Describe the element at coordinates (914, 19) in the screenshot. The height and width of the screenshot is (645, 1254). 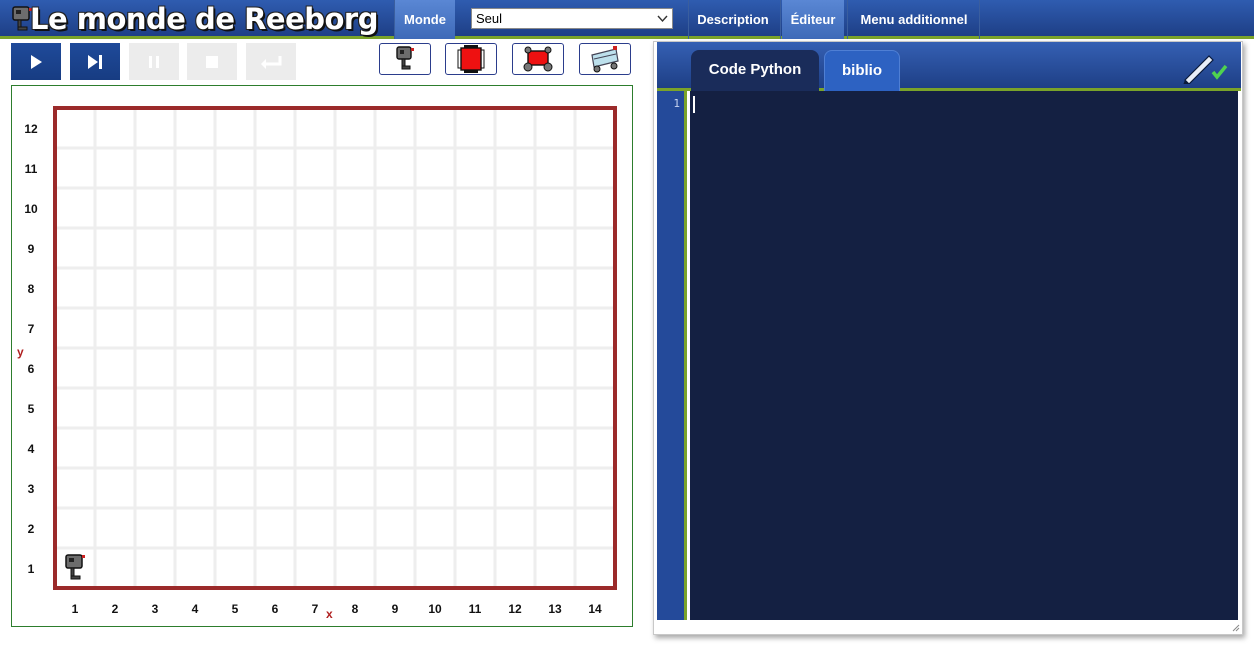
I see `extra-menu-button: Menu additionnel` at that location.